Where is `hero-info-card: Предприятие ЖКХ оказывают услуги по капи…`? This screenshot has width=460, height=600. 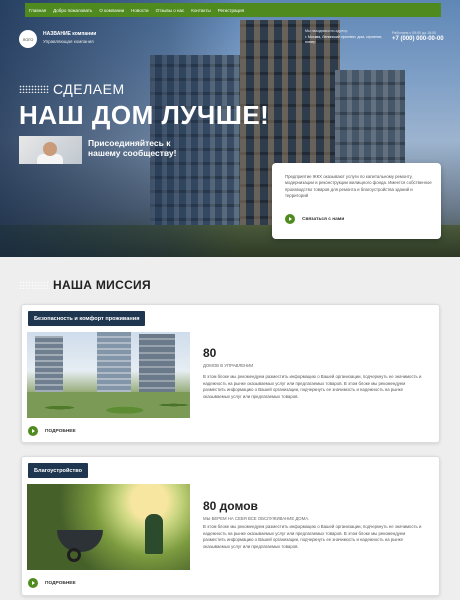
hero-info-card: Предприятие ЖКХ оказывают услуги по капи… is located at coordinates (356, 201).